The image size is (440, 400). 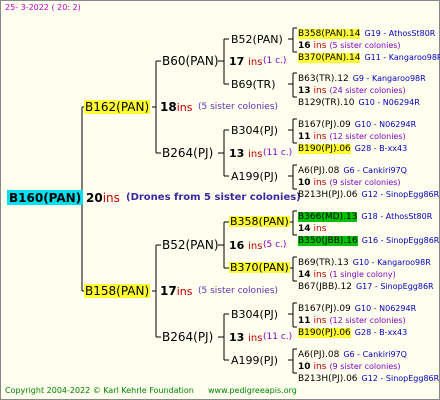 I want to click on root-inseminations: 20ins, so click(x=103, y=198).